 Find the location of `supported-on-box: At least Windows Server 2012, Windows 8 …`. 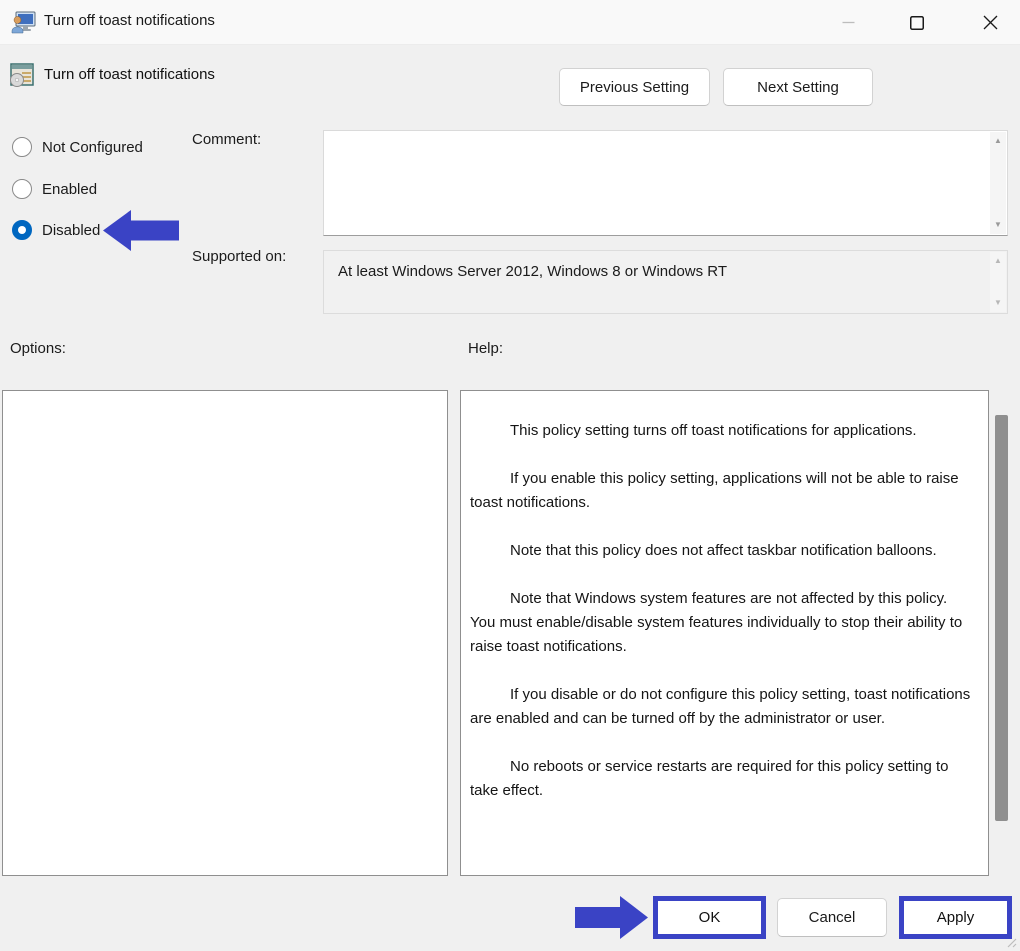

supported-on-box: At least Windows Server 2012, Windows 8 … is located at coordinates (665, 282).